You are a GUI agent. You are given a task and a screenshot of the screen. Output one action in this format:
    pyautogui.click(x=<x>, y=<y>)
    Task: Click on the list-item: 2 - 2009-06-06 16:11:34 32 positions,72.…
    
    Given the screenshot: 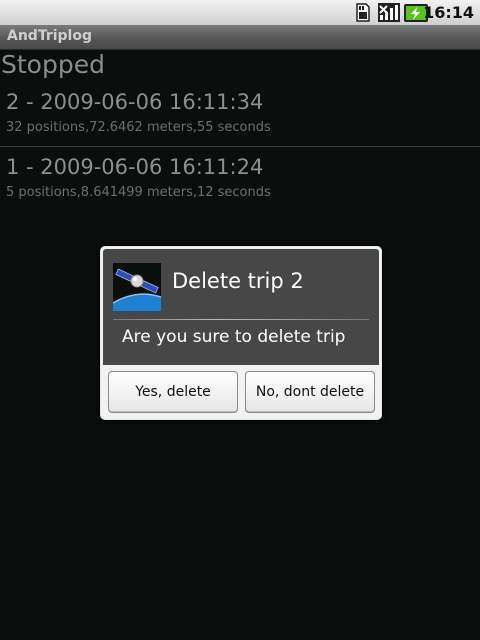 What is the action you would take?
    pyautogui.click(x=240, y=118)
    